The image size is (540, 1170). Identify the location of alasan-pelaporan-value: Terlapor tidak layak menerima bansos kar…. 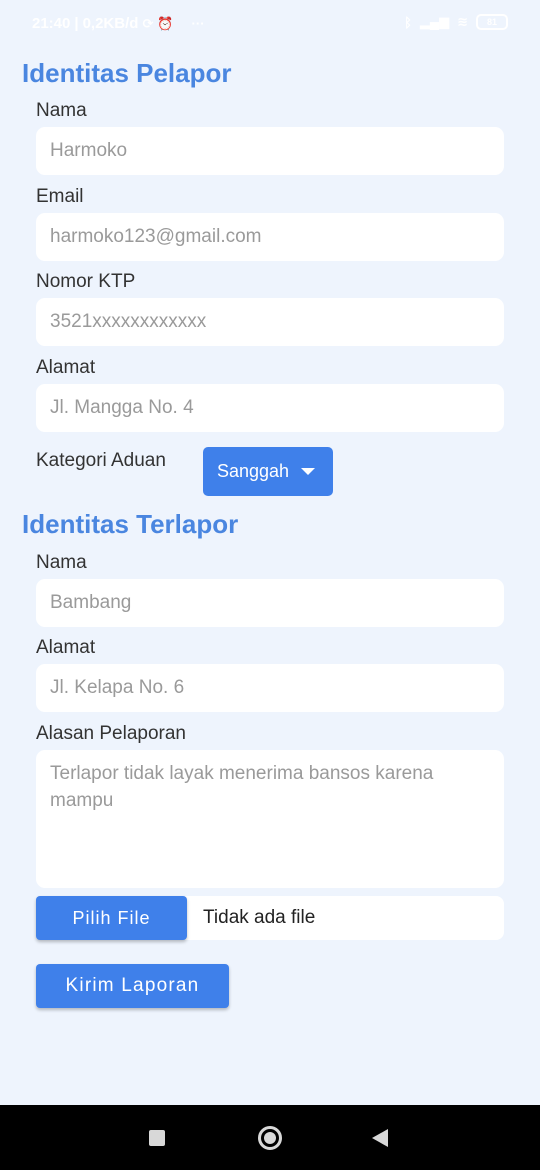
(242, 787).